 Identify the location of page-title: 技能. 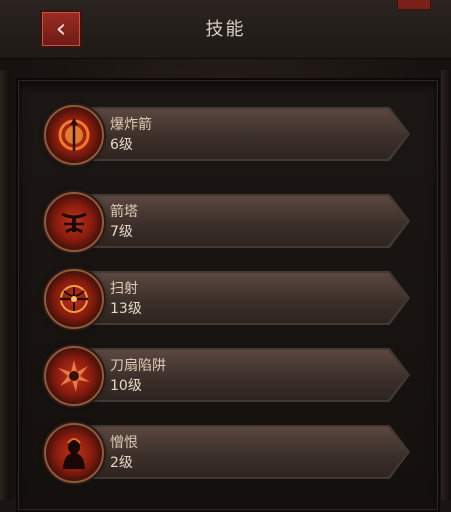
(225, 29).